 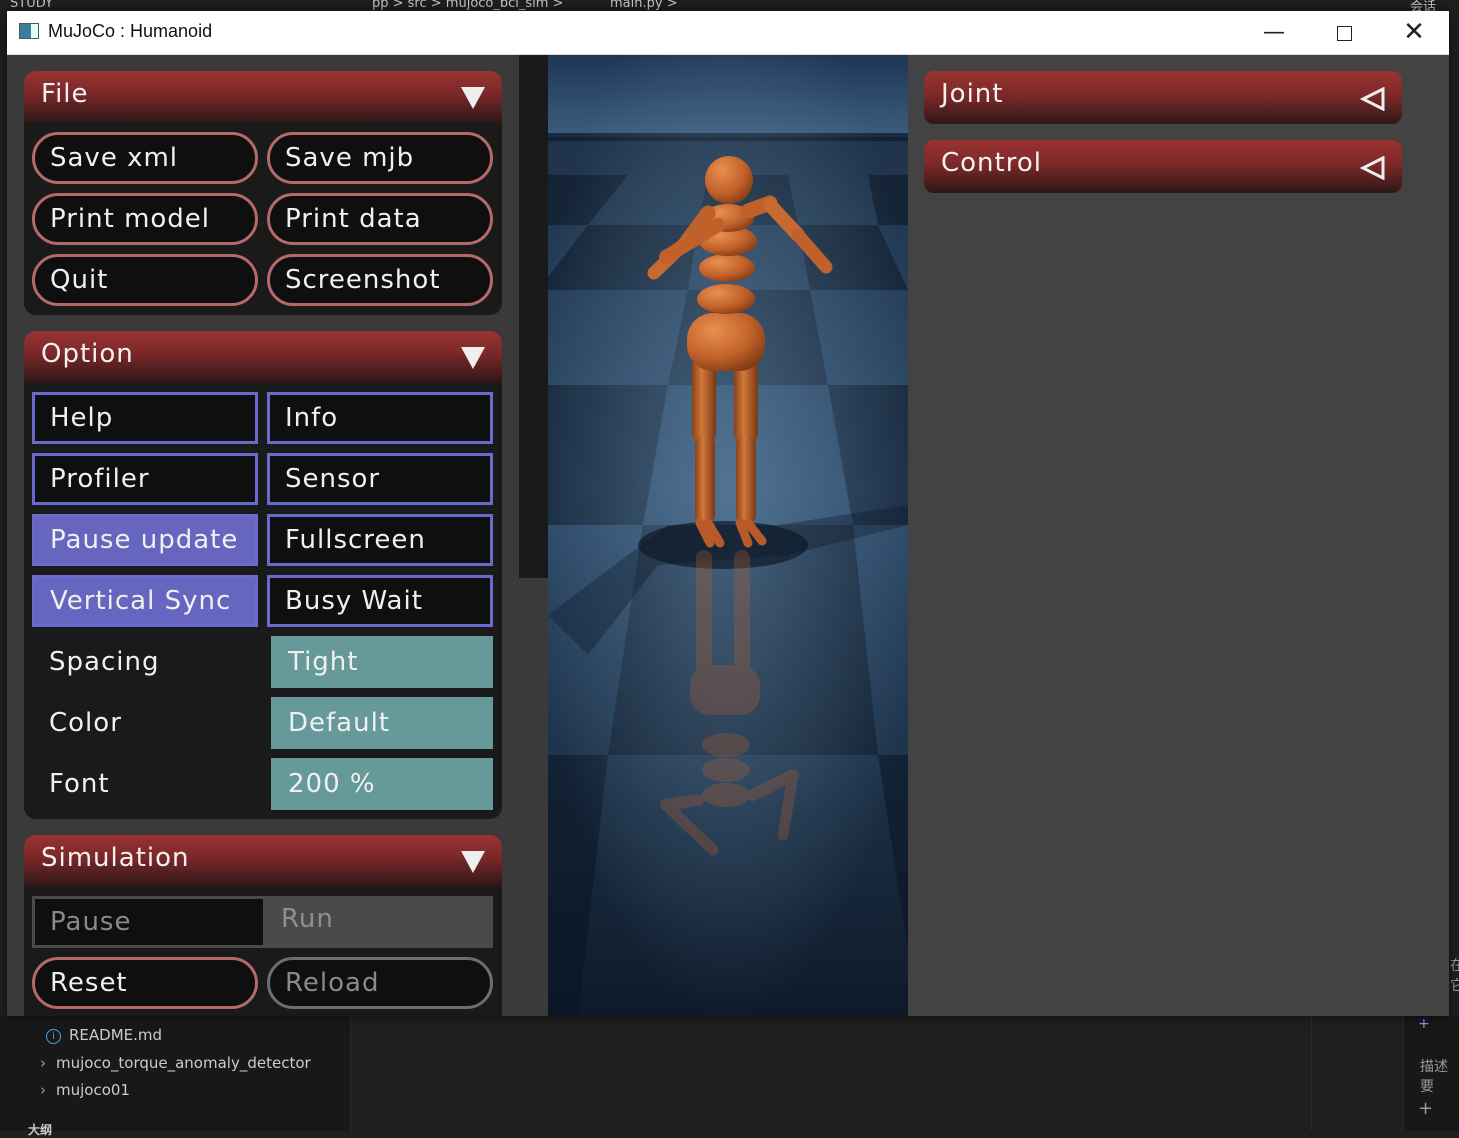 What do you see at coordinates (53, 1036) in the screenshot?
I see `info-icon: i` at bounding box center [53, 1036].